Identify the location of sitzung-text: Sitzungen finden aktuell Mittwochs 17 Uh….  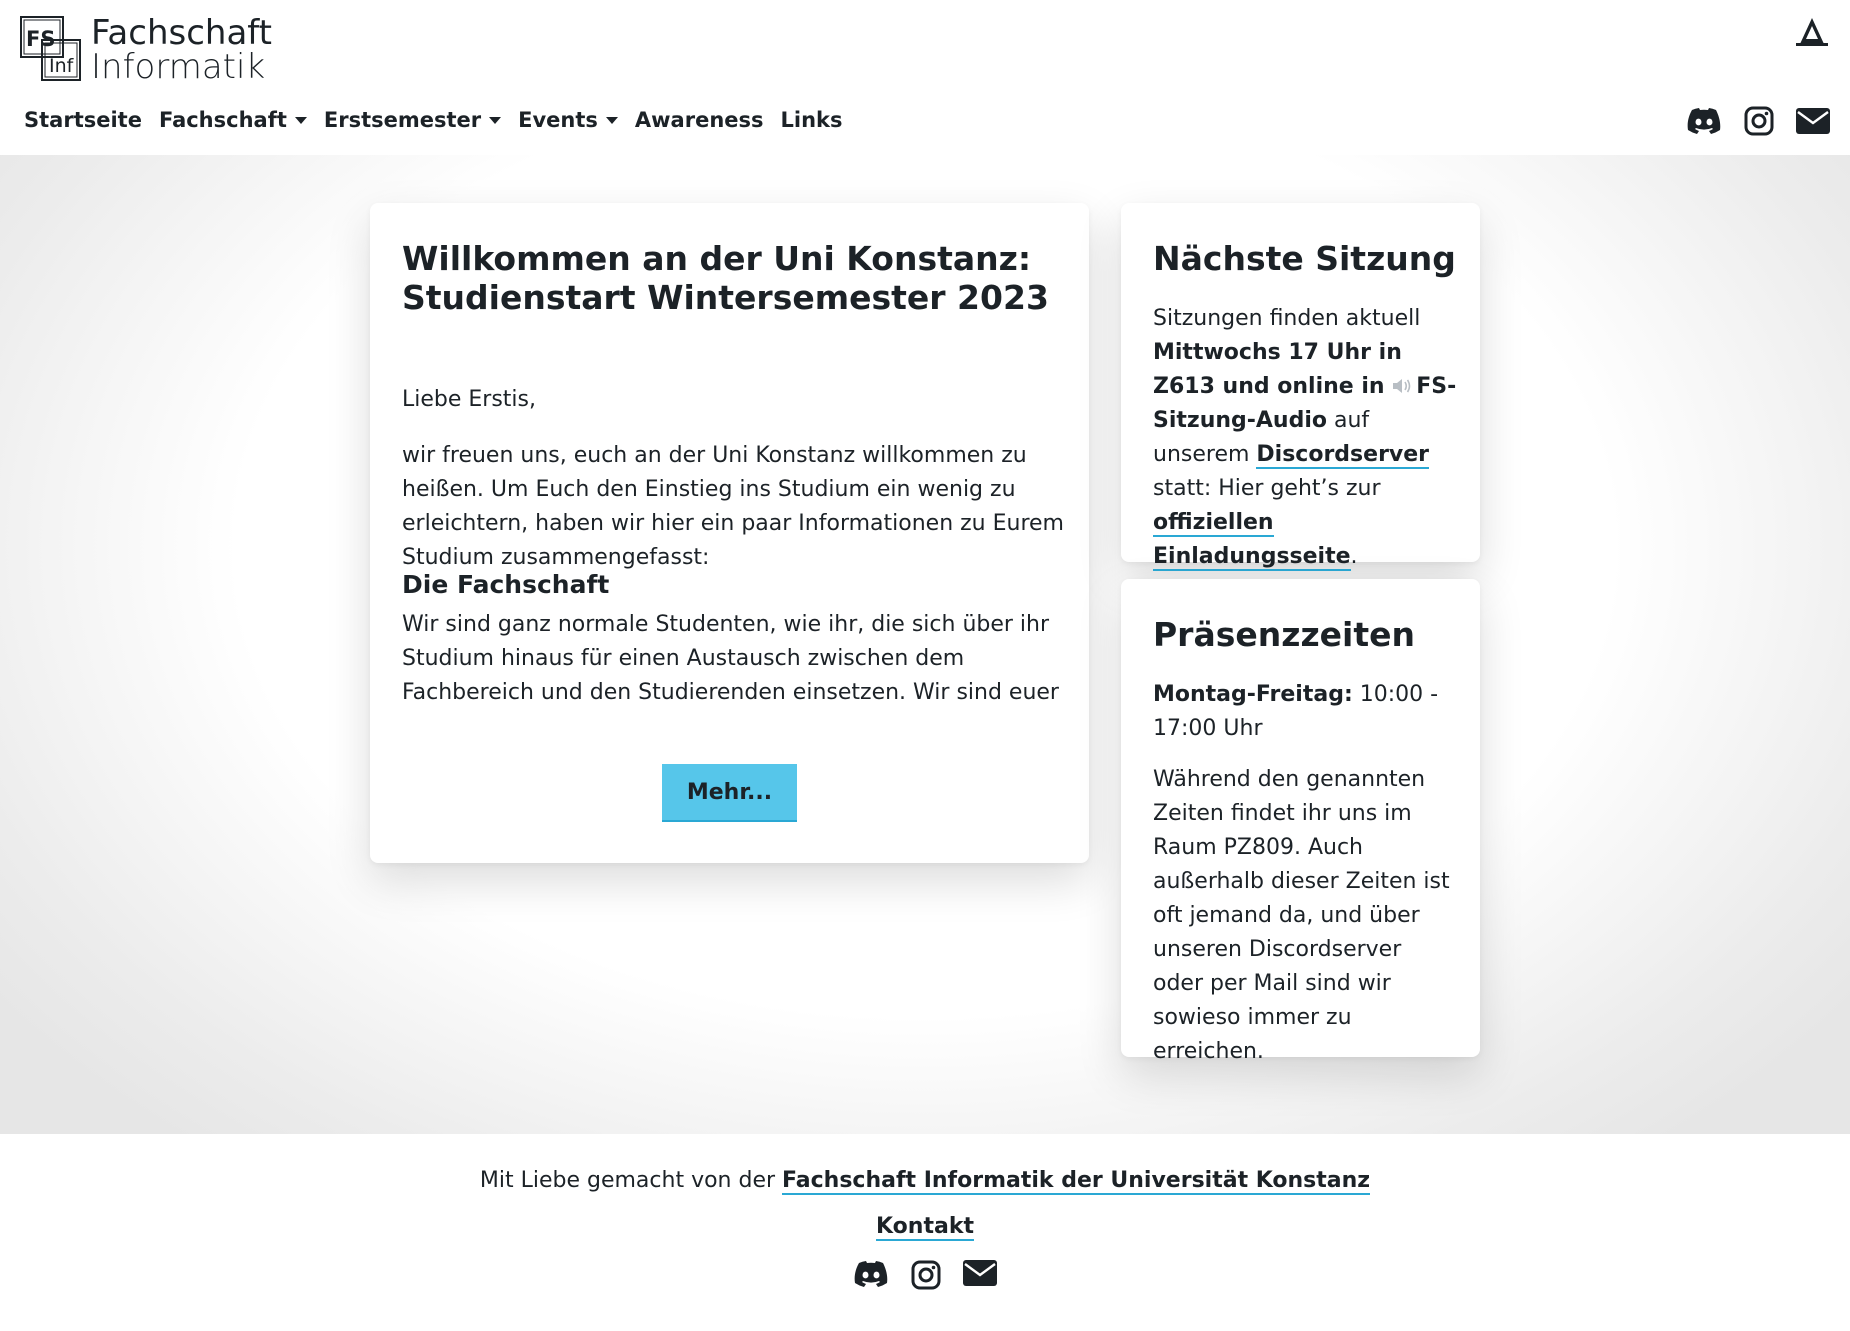
(1308, 438).